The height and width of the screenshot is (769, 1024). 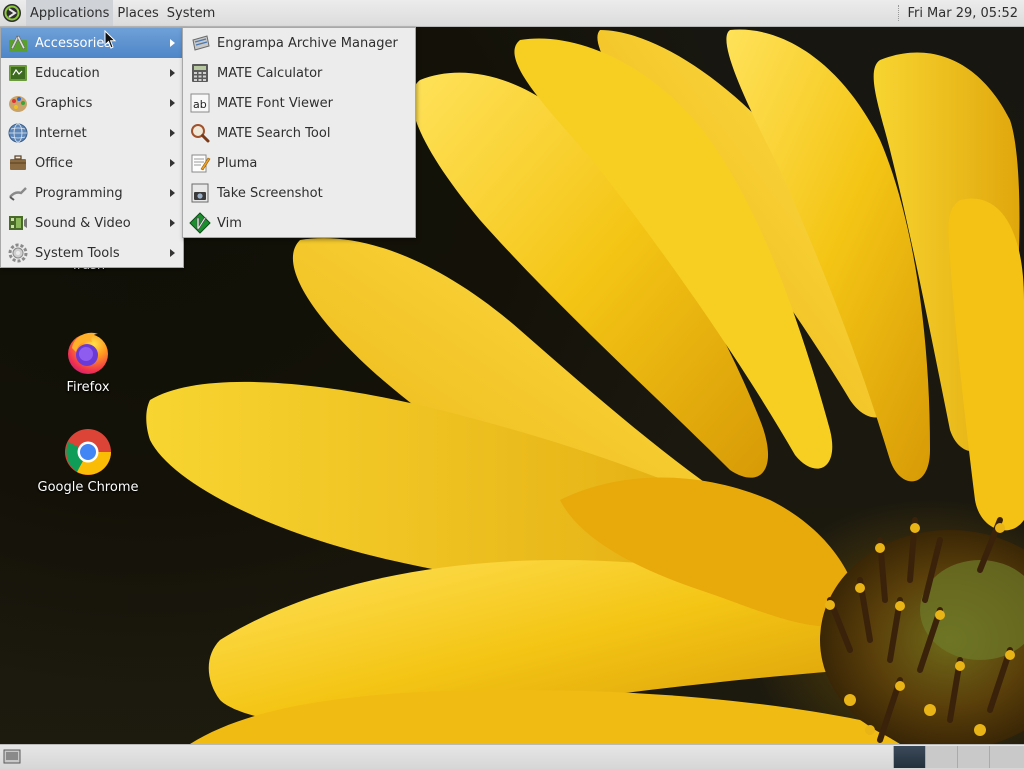 I want to click on applications-menu-button: Applications, so click(x=70, y=13).